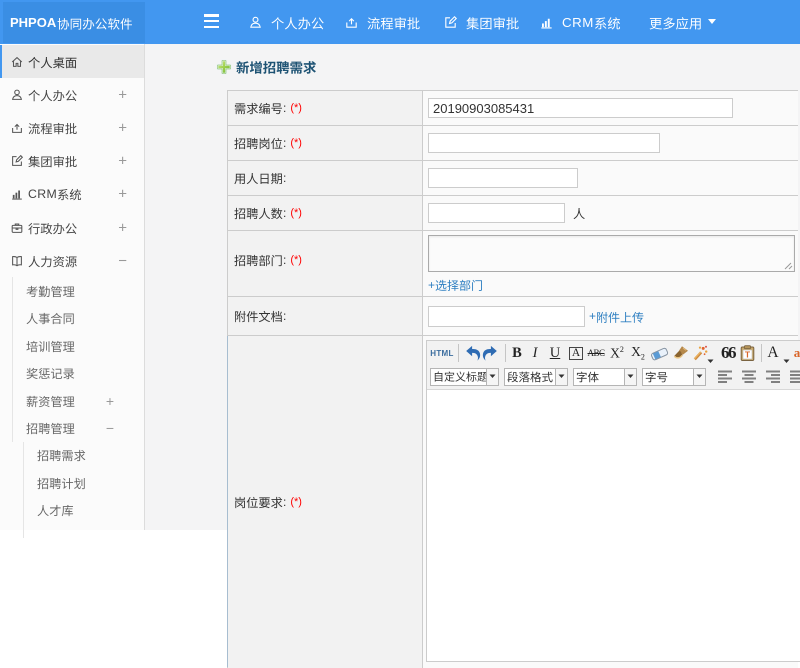  Describe the element at coordinates (747, 354) in the screenshot. I see `svg-text: T` at that location.